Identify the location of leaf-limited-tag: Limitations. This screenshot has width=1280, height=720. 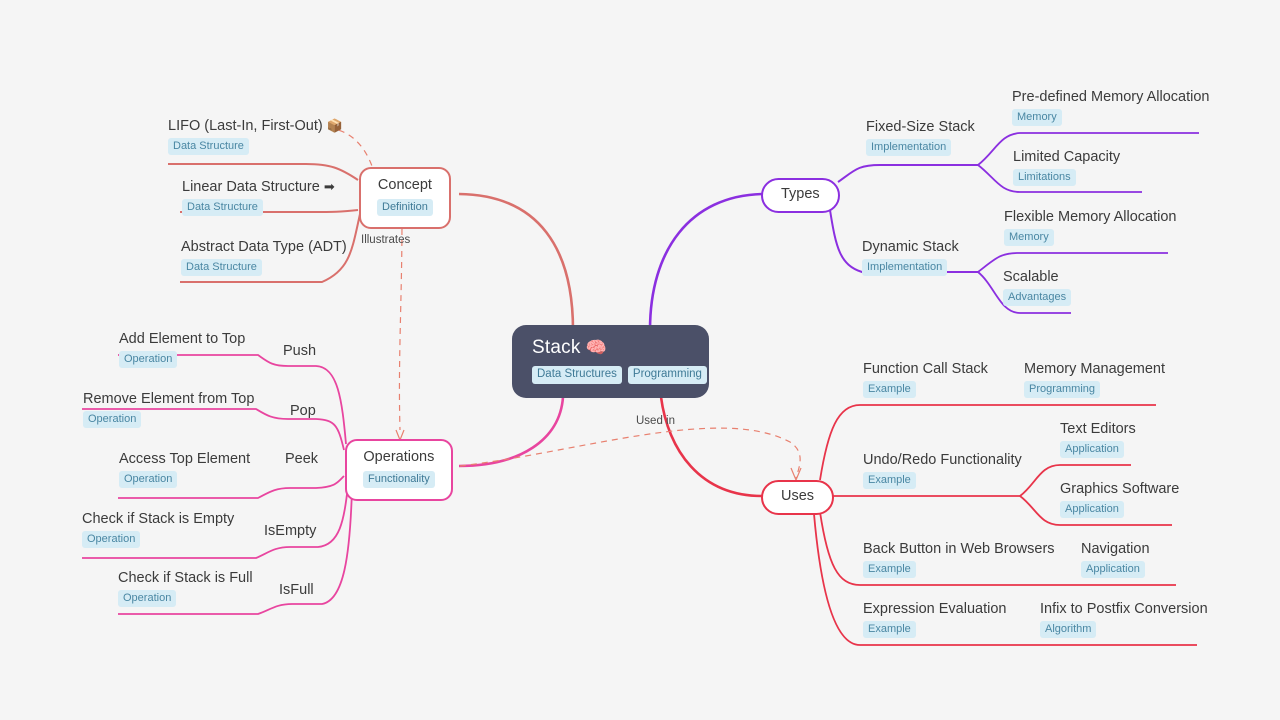
(1044, 177).